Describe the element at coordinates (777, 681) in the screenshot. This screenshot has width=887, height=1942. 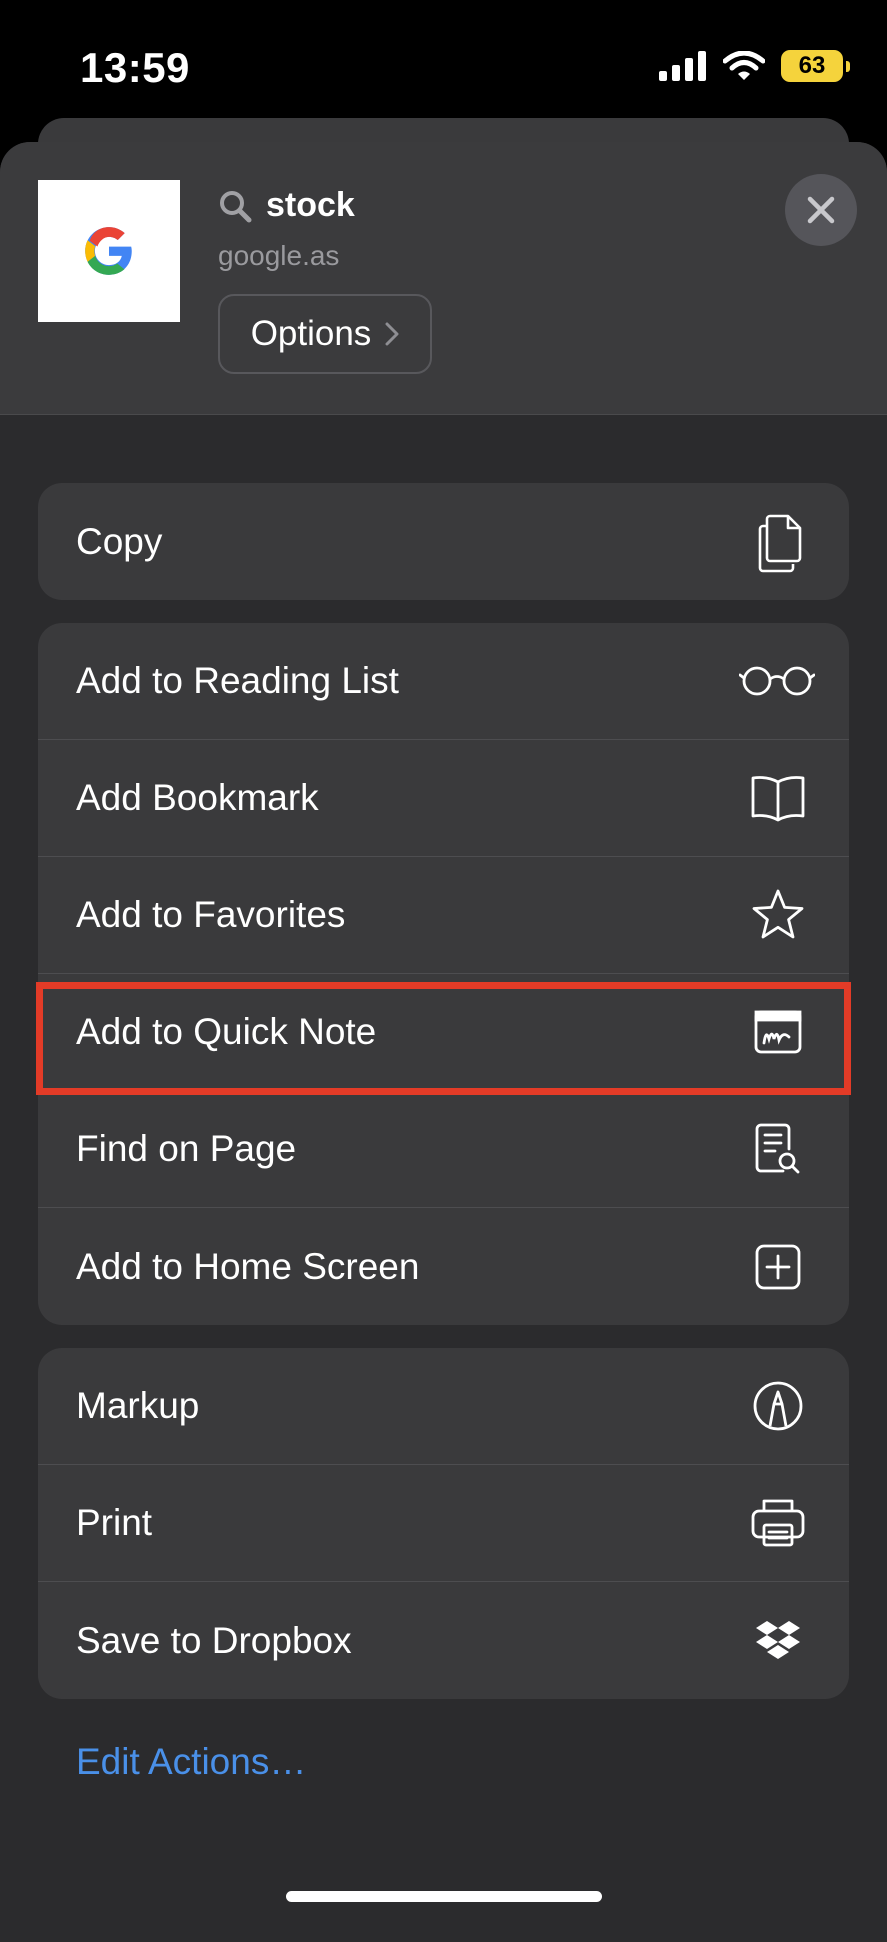
I see `glasses-icon` at that location.